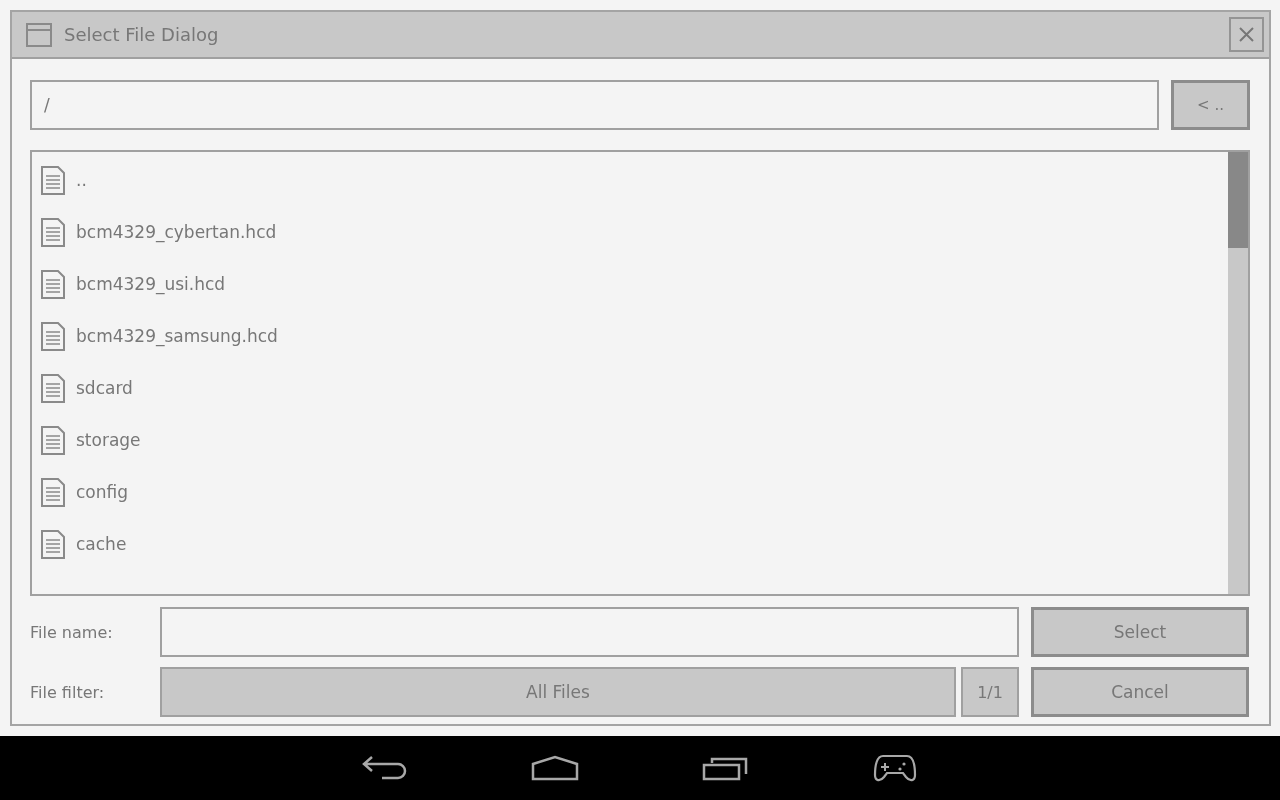  Describe the element at coordinates (86, 388) in the screenshot. I see `file-item: sdcard` at that location.